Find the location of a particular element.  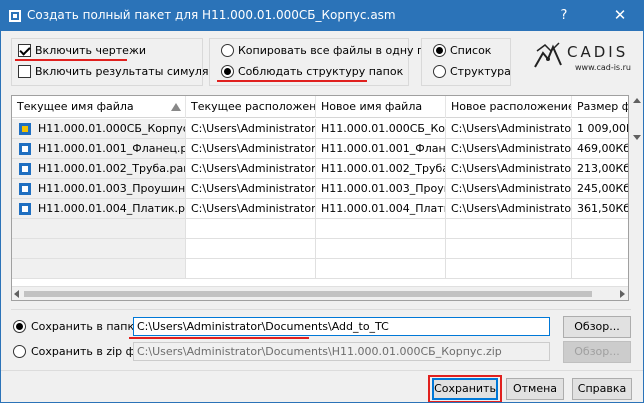

column-header-size: Размер файла is located at coordinates (600, 107).